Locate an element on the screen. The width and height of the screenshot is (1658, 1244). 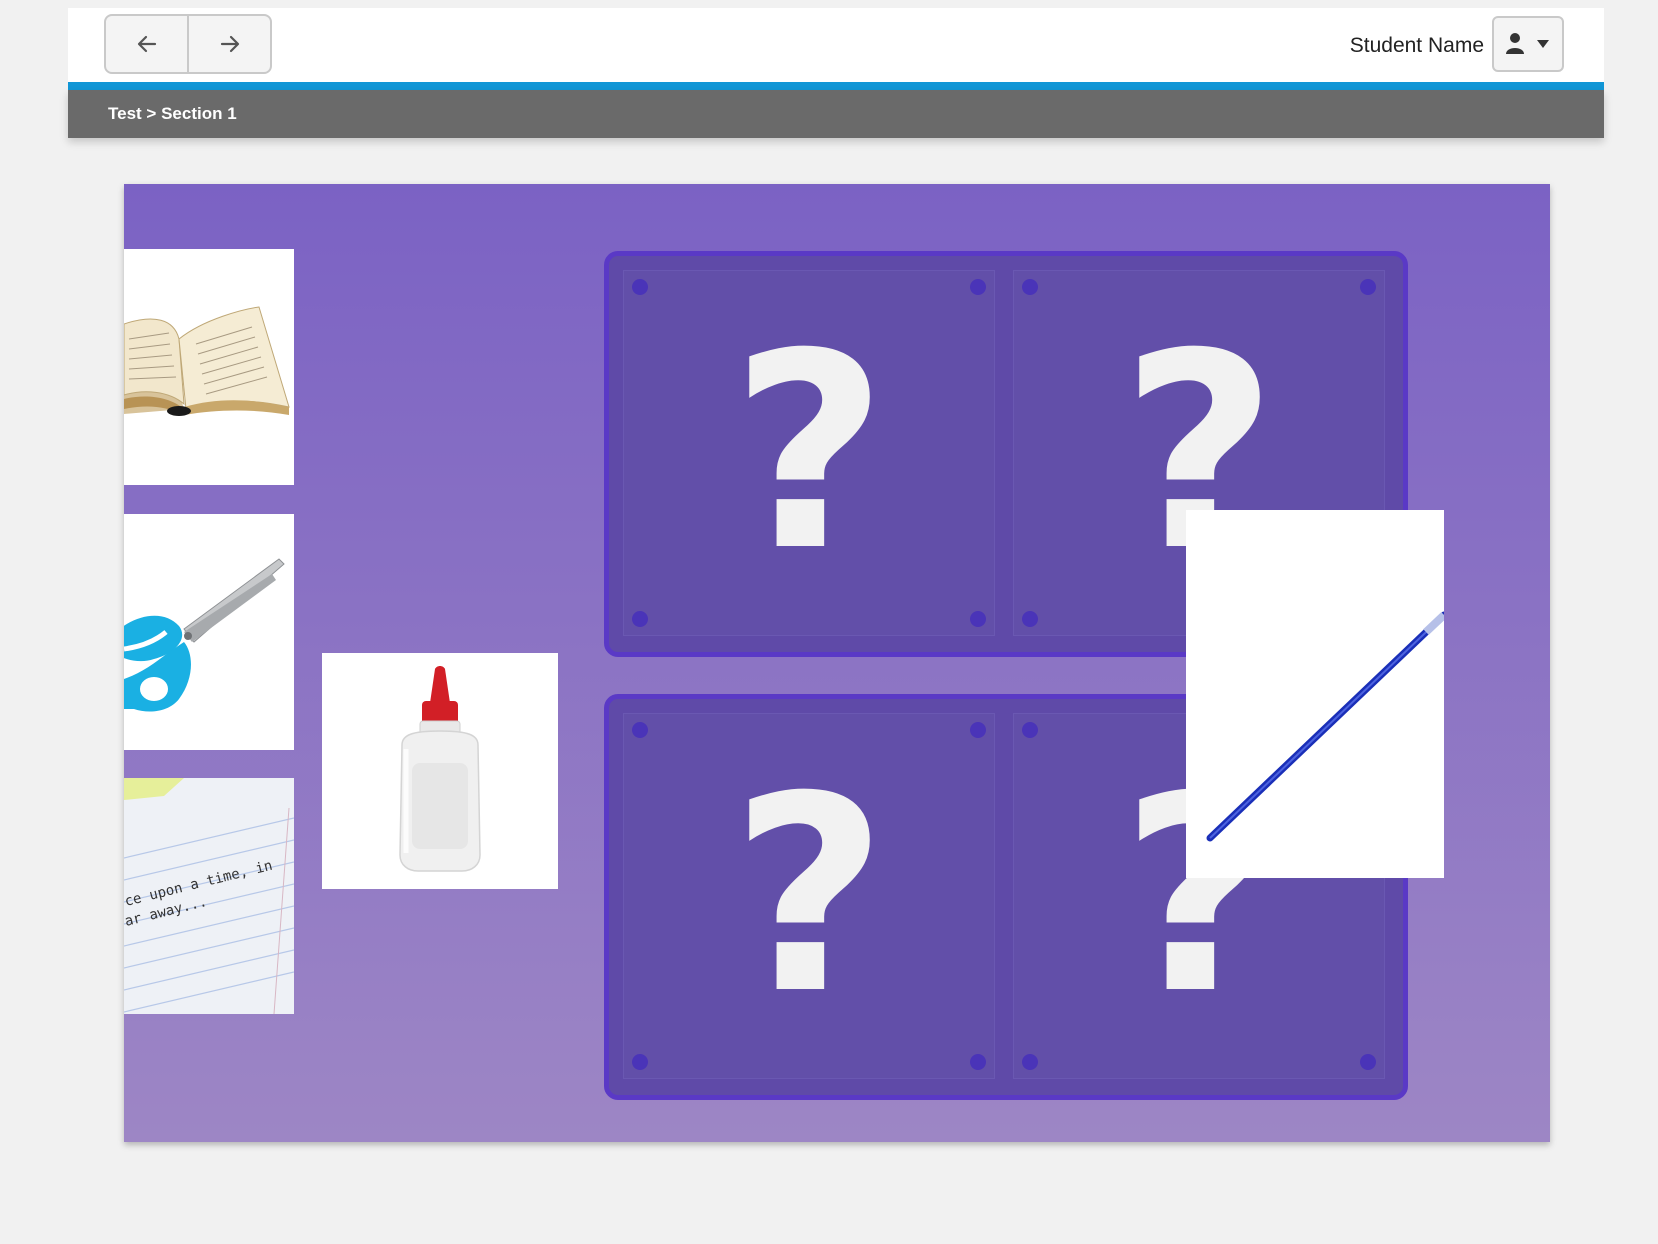
caret-down-icon is located at coordinates (1543, 44).